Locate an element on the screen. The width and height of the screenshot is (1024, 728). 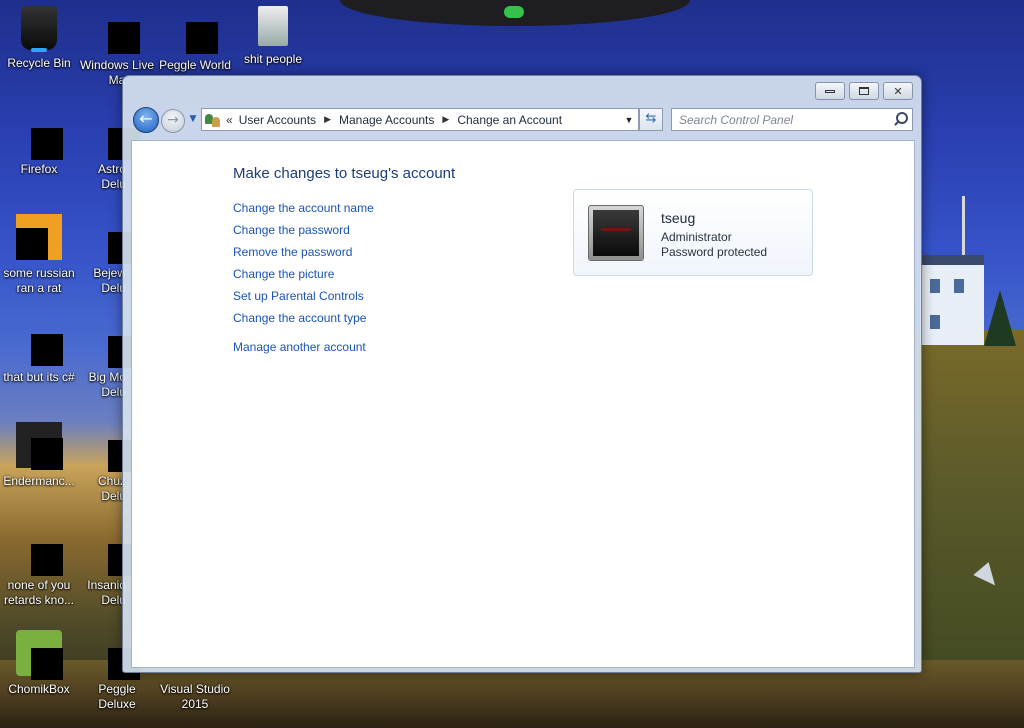
desktop-icon-label: Peggle Deluxe is located at coordinates (117, 696).